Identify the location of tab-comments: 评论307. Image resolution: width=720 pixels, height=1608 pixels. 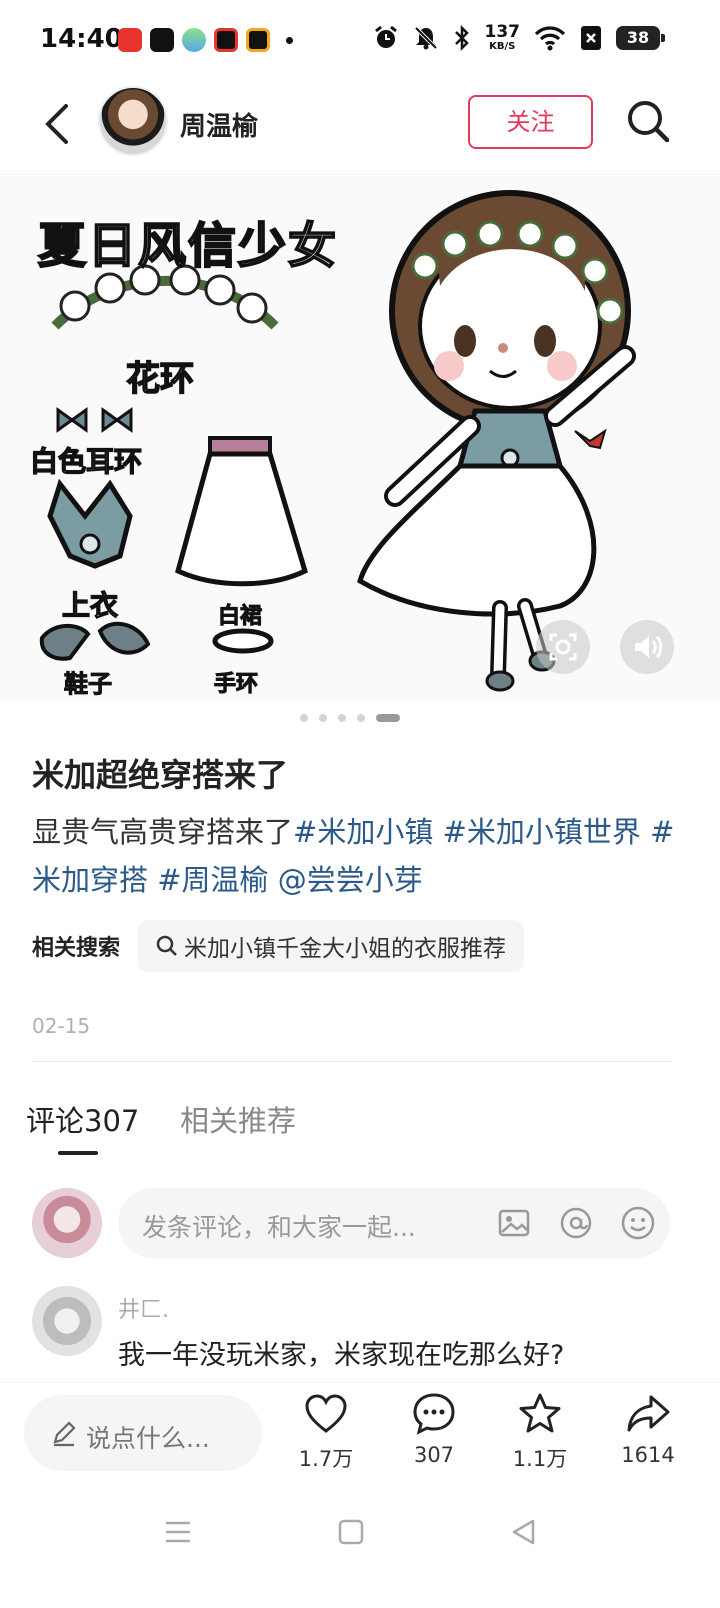
(82, 1119).